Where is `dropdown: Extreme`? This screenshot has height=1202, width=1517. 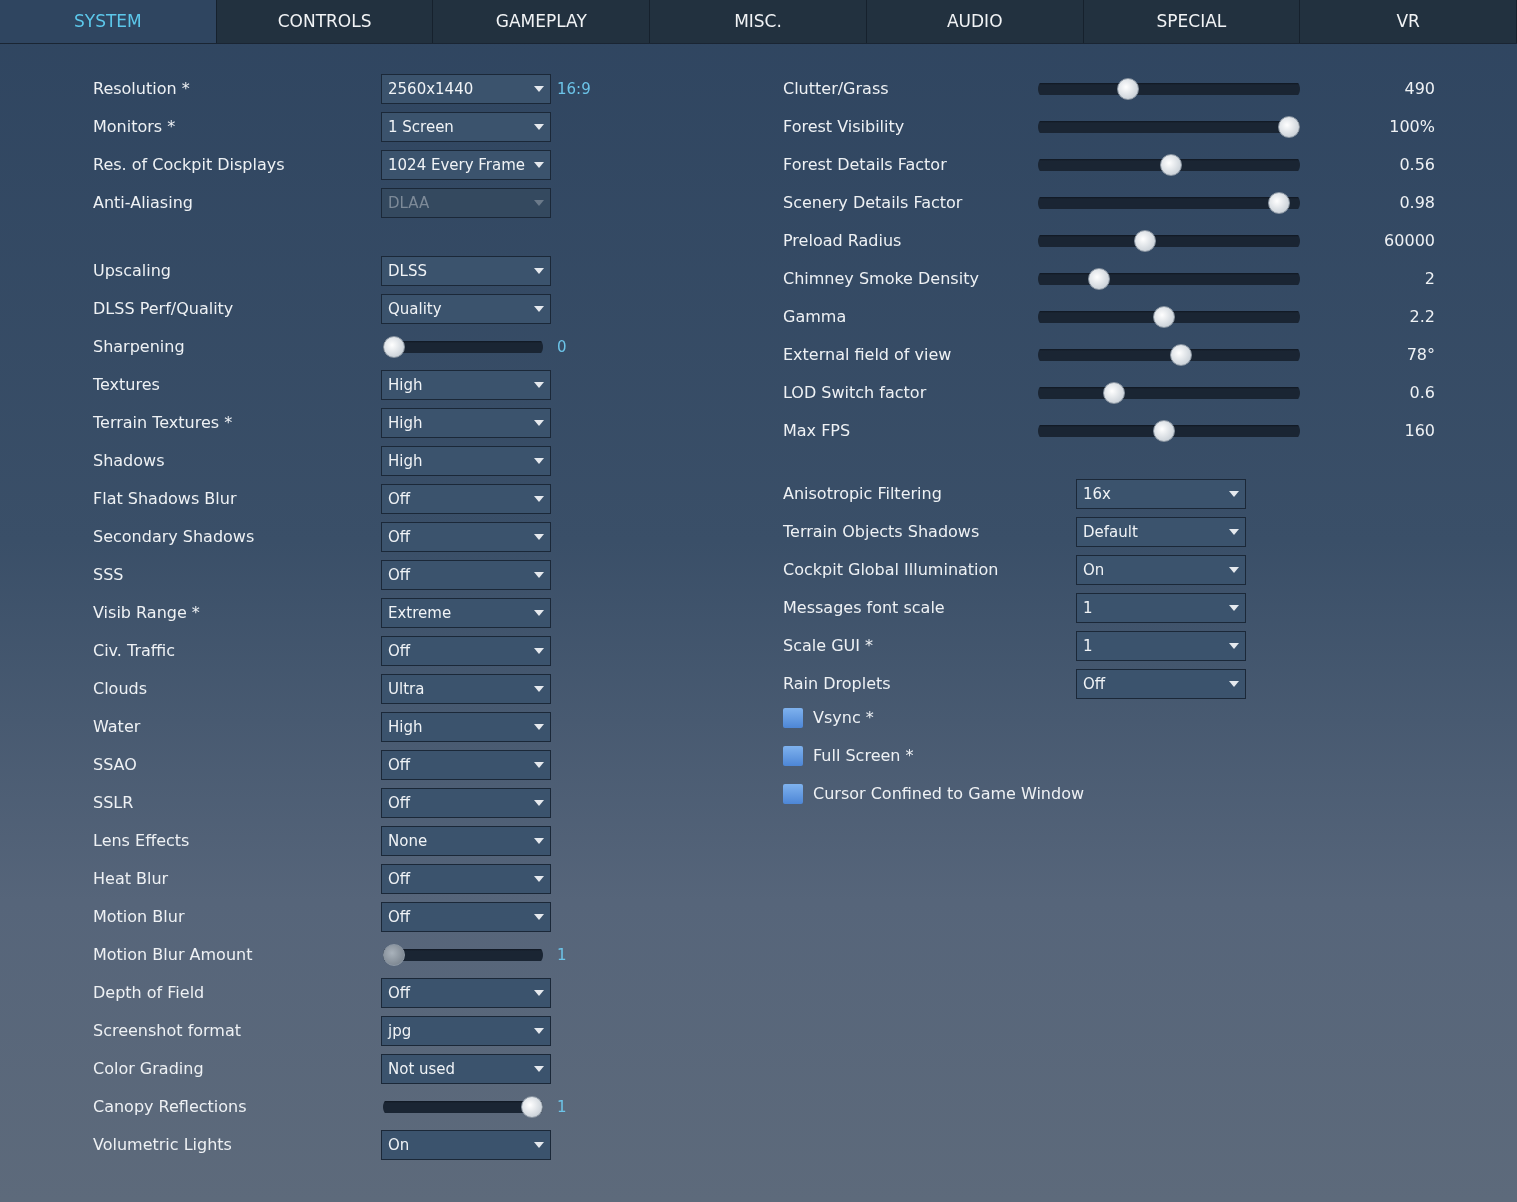
dropdown: Extreme is located at coordinates (466, 613).